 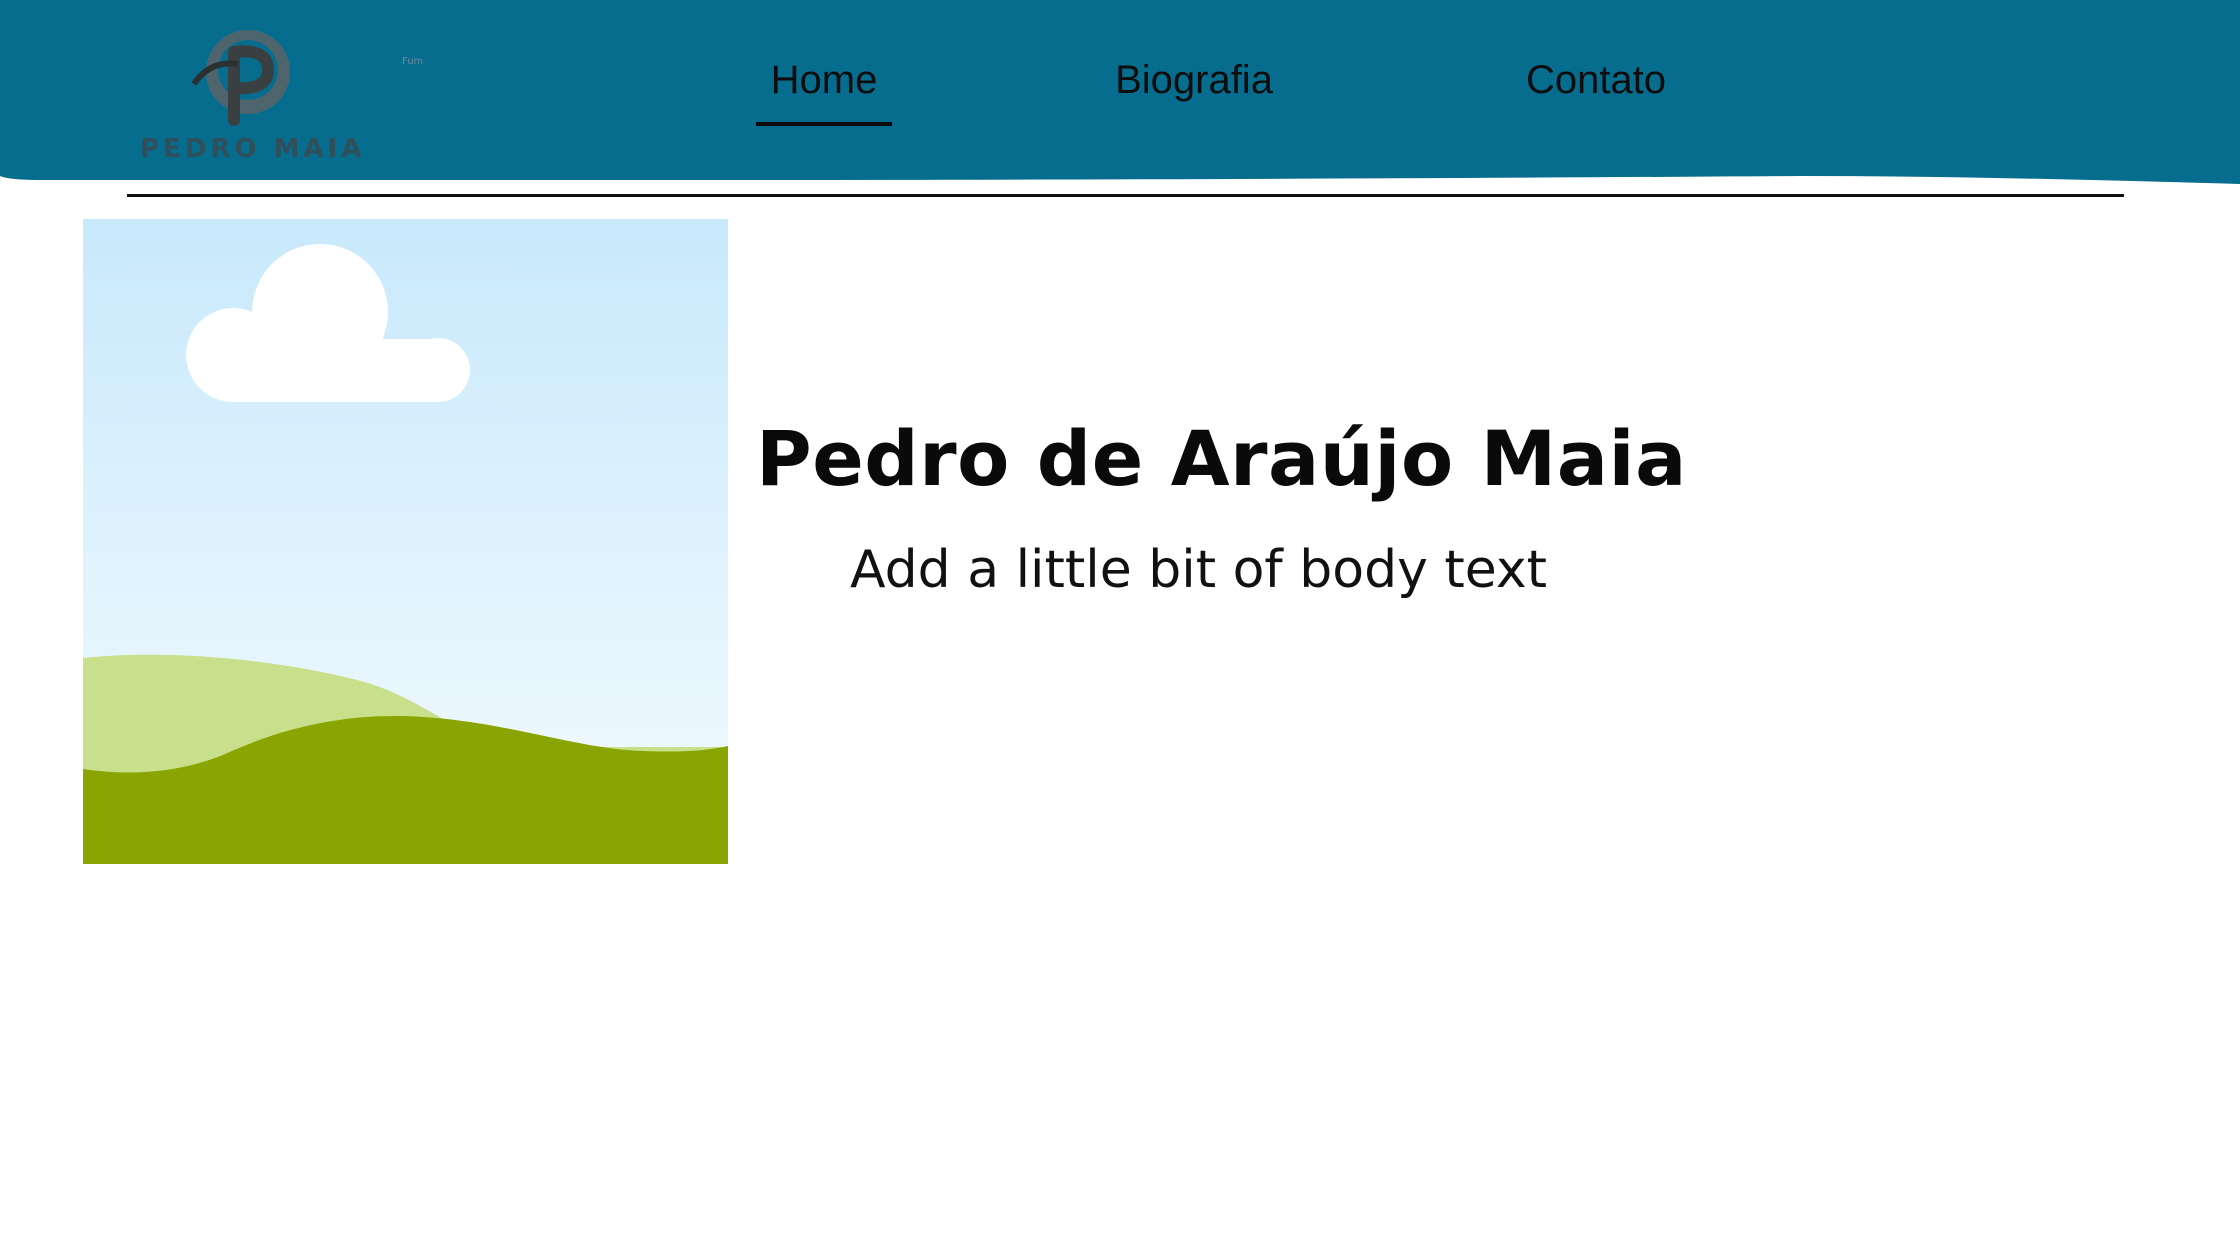 I want to click on nav-item-biografia: Biografia, so click(x=1194, y=89).